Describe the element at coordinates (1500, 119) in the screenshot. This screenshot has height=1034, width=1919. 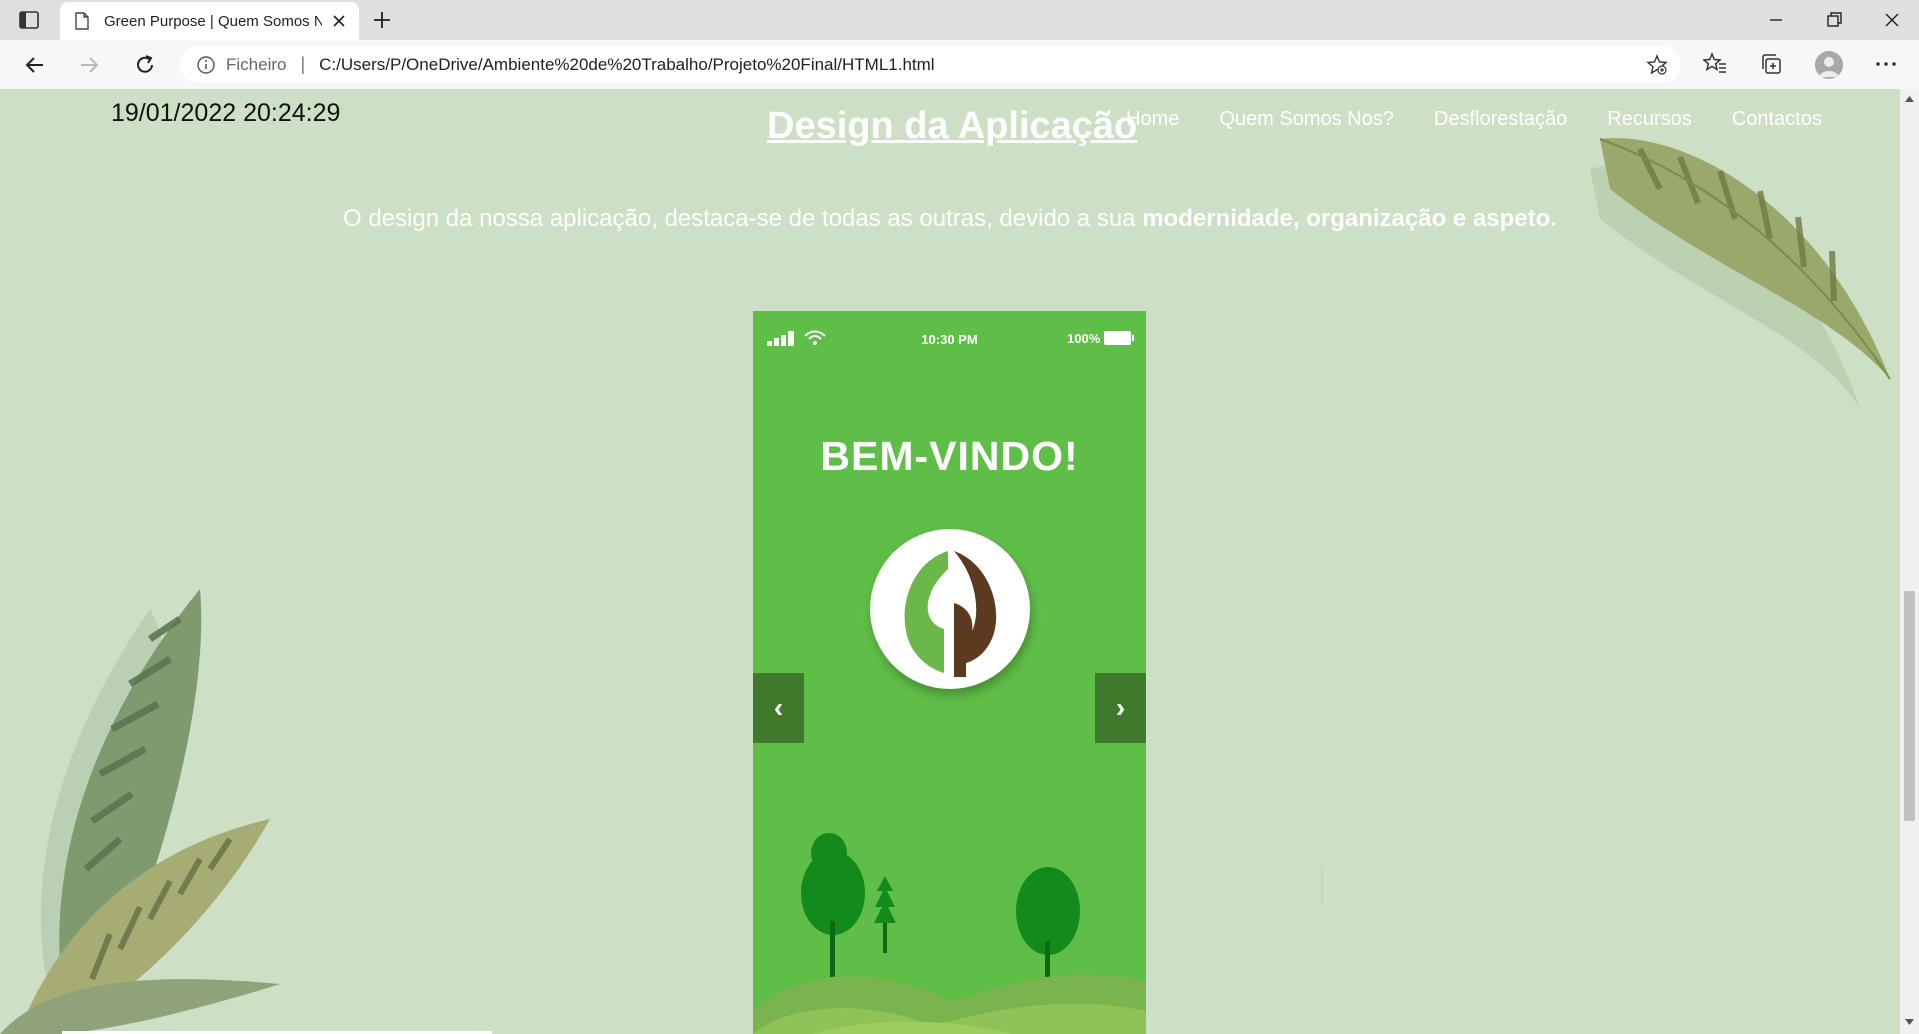
I see `nav-link-desflorestacao: Desflorestação` at that location.